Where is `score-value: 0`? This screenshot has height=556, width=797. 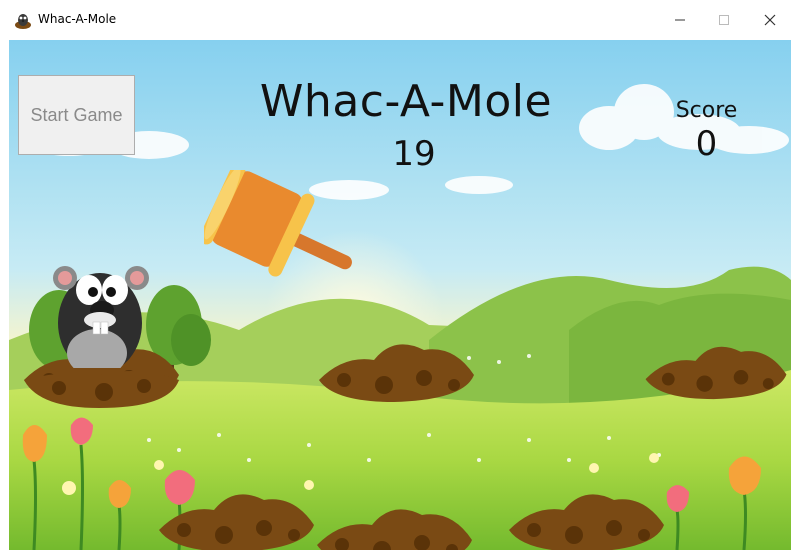 score-value: 0 is located at coordinates (706, 144).